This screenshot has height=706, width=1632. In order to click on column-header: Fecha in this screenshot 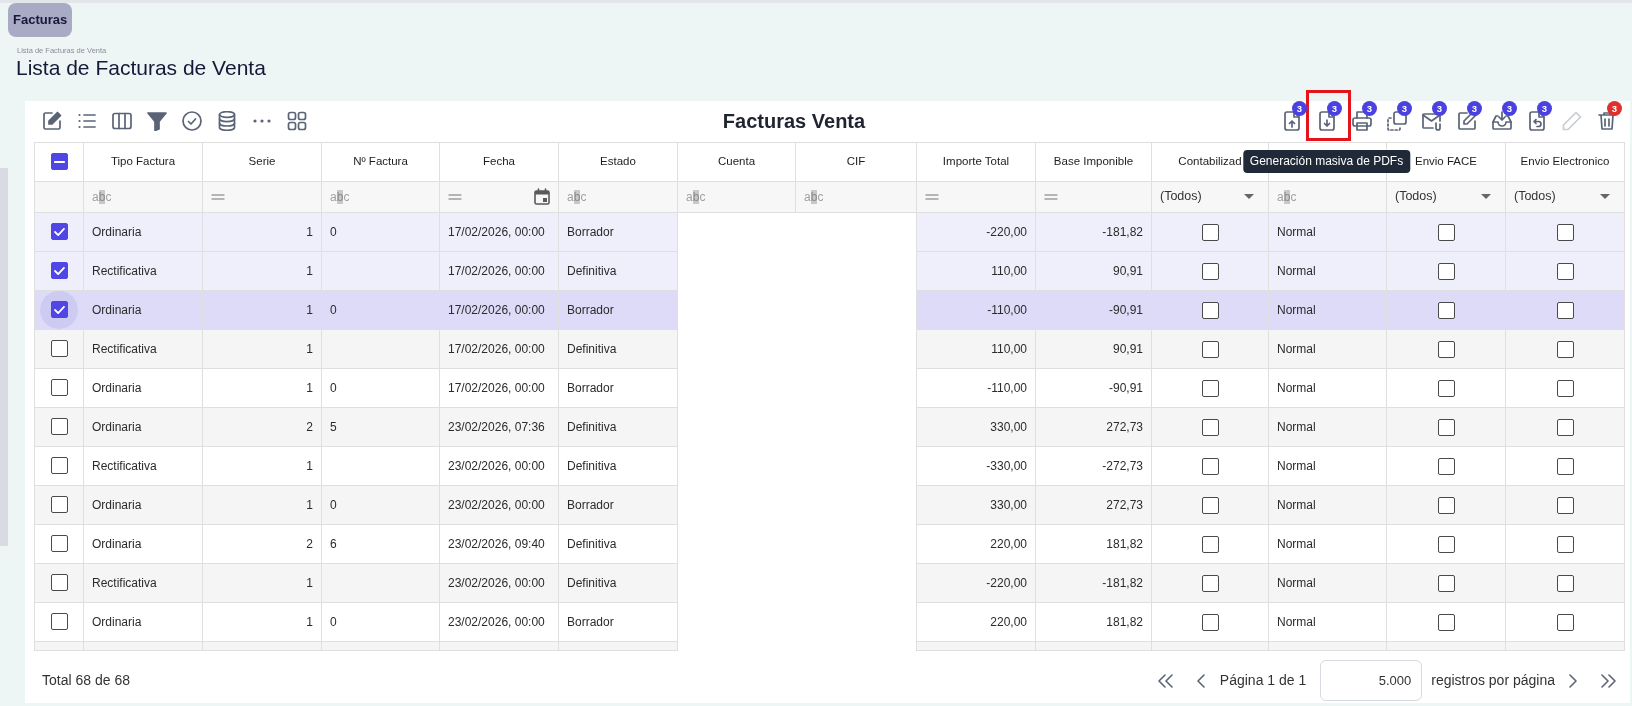, I will do `click(499, 160)`.